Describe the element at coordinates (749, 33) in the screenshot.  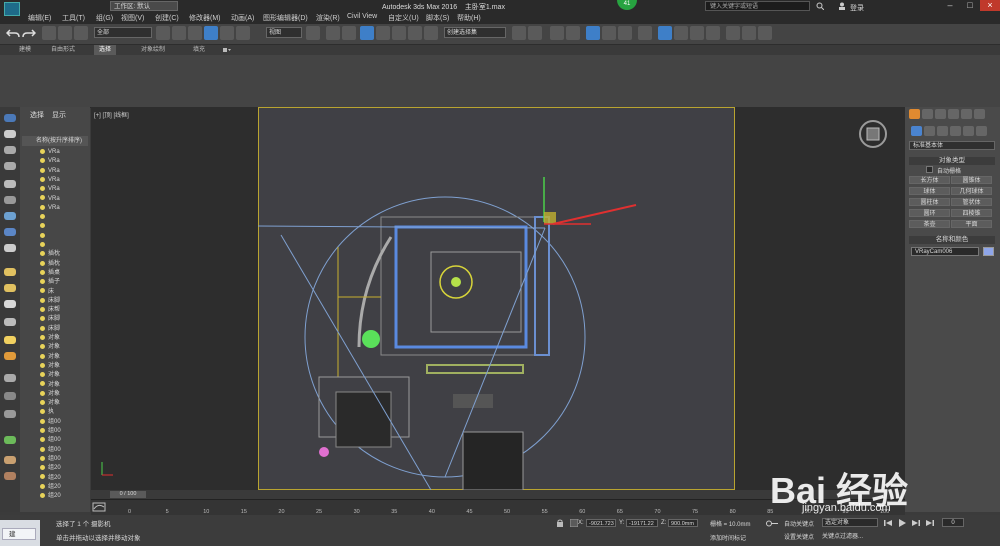
I see `vray-frame-buffer-icon` at that location.